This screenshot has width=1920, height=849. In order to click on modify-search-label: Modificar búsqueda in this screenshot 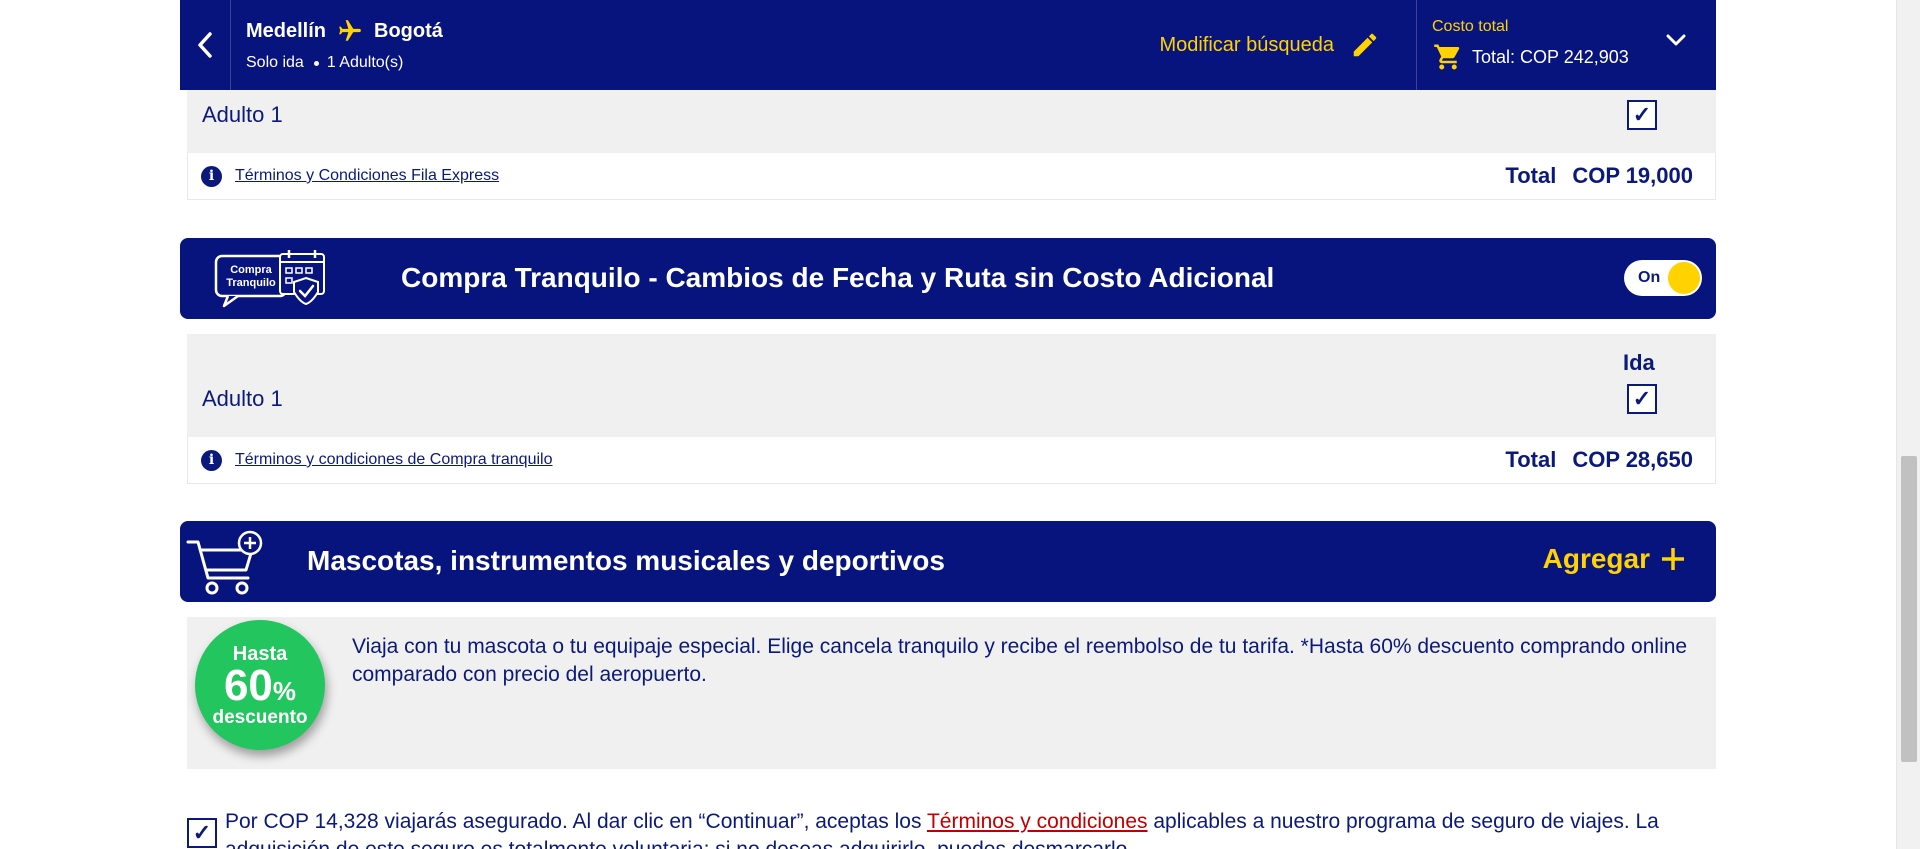, I will do `click(1246, 44)`.